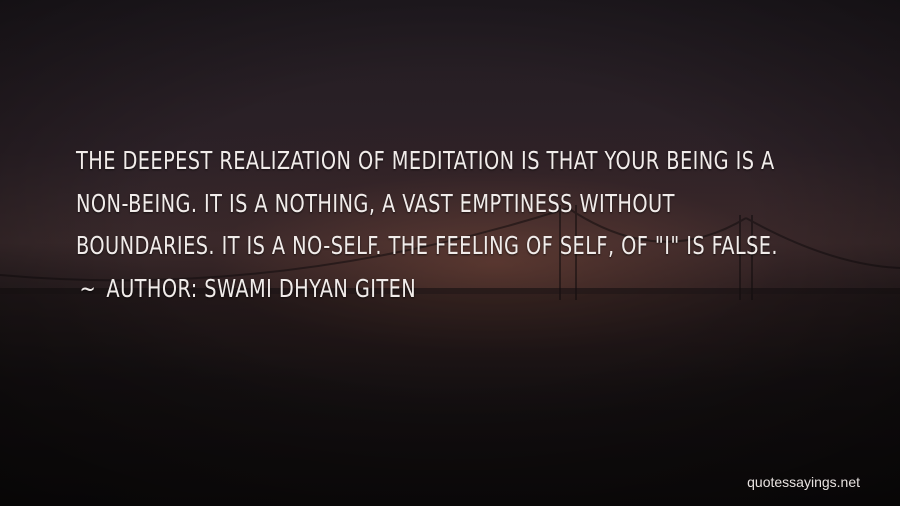 The height and width of the screenshot is (506, 900). Describe the element at coordinates (261, 288) in the screenshot. I see `author-name: AUTHOR: SWAMI DHYAN GITEN` at that location.